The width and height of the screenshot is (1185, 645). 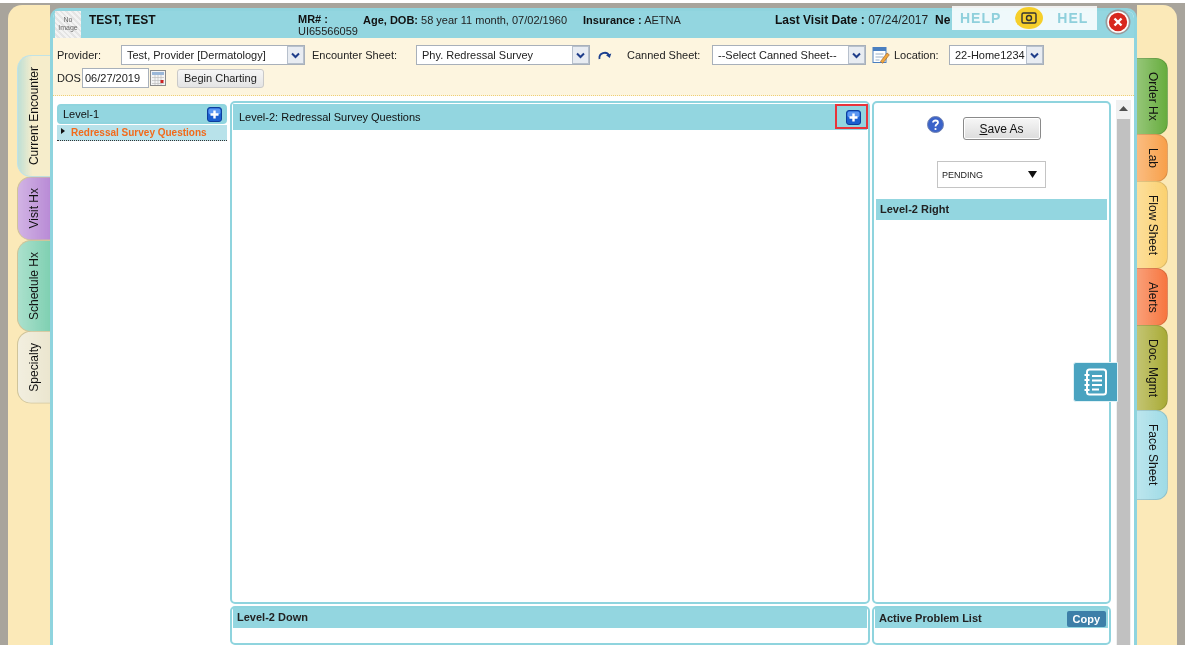 I want to click on side-tab: Specialty, so click(x=33, y=367).